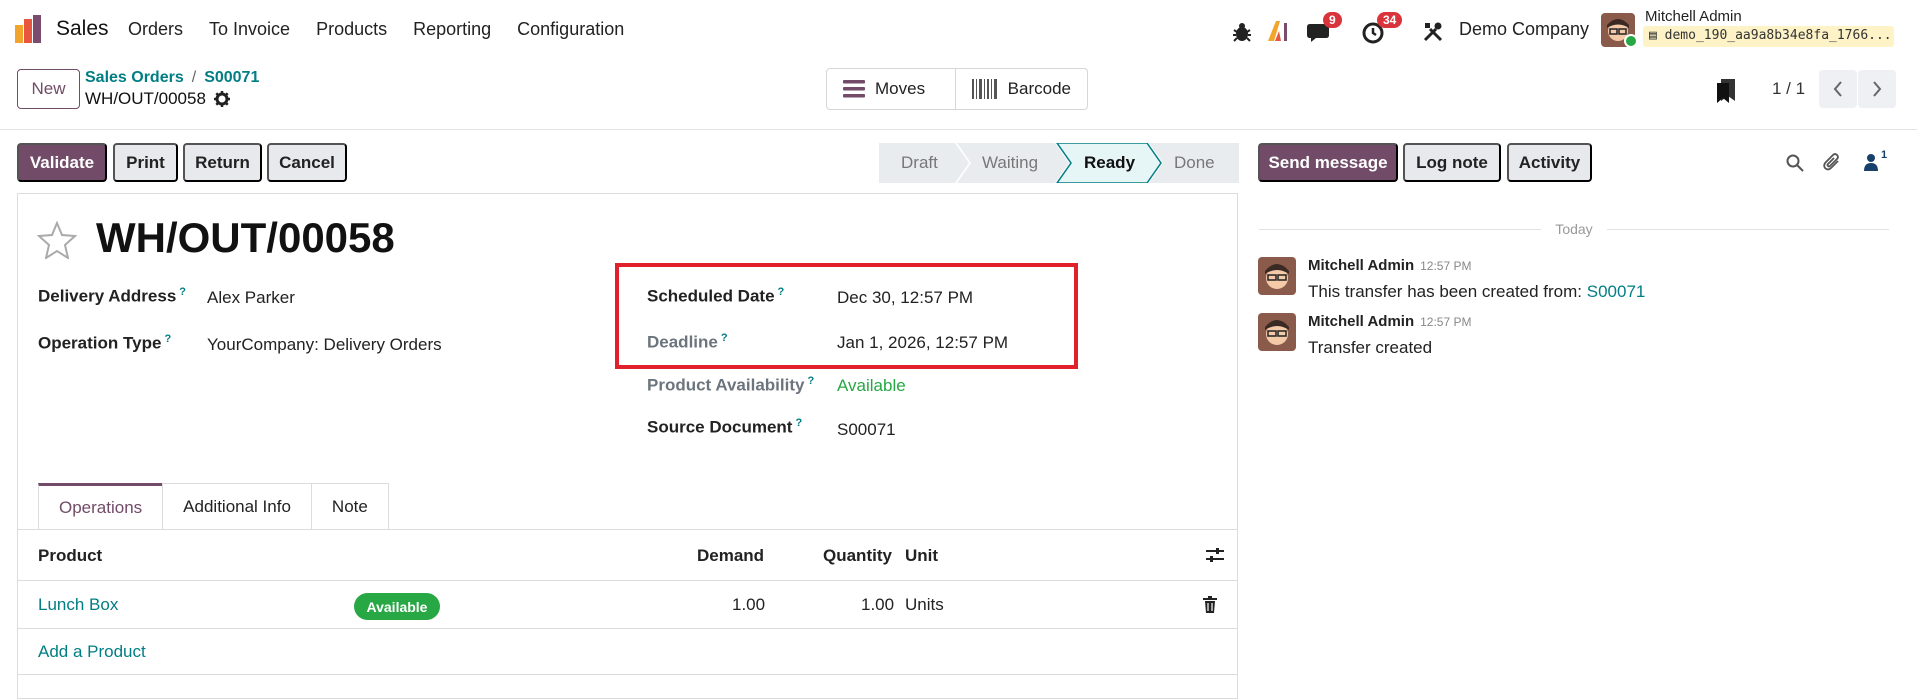  Describe the element at coordinates (82, 29) in the screenshot. I see `app-name: Sales` at that location.